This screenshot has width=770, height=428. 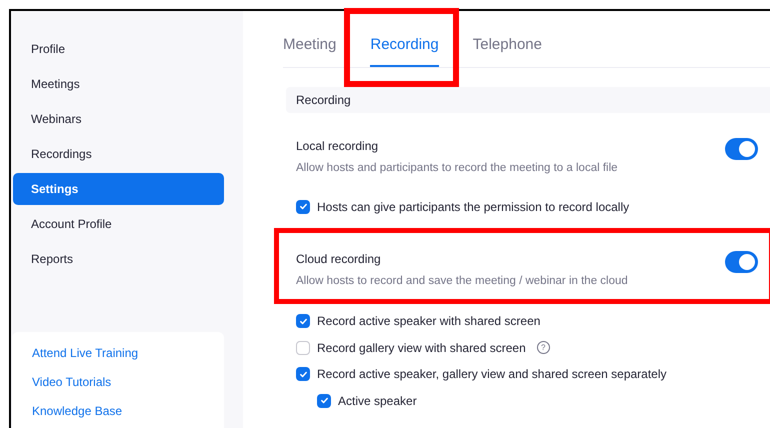 What do you see at coordinates (457, 168) in the screenshot?
I see `setting-description: Allow hosts and participants to record the meeting to a local file` at bounding box center [457, 168].